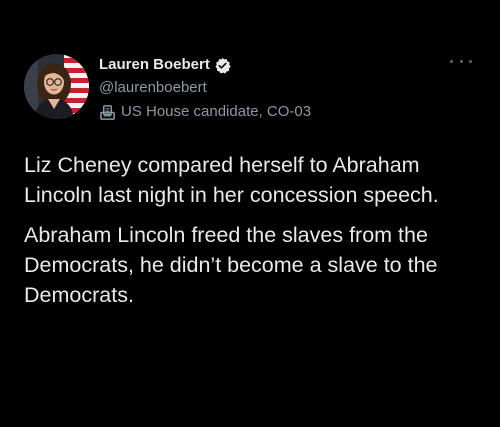 The height and width of the screenshot is (427, 500). What do you see at coordinates (154, 65) in the screenshot?
I see `display-name: Lauren Boebert` at bounding box center [154, 65].